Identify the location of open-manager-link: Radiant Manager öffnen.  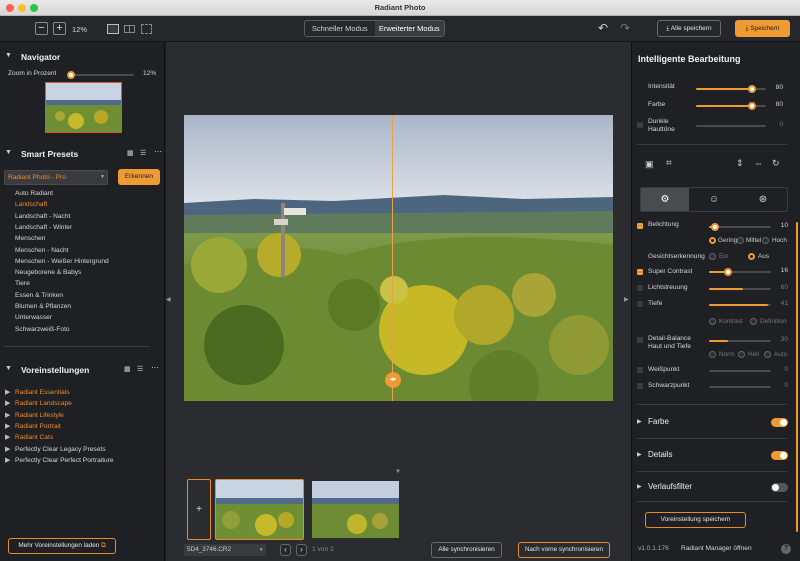
(716, 548).